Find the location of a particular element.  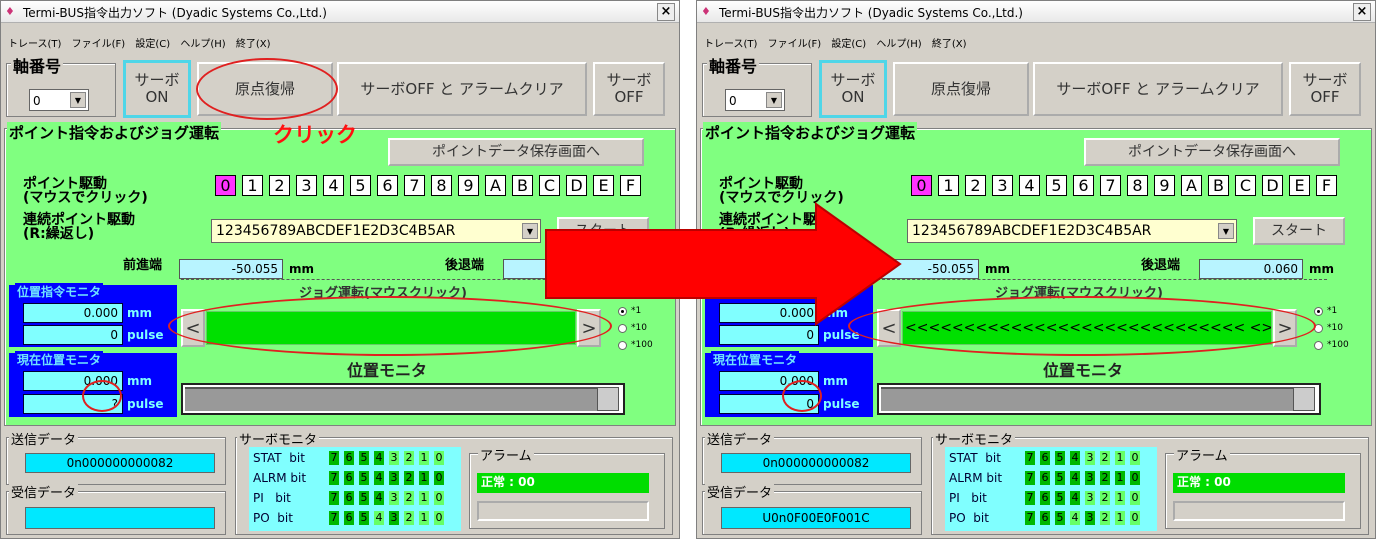

send-data-value: 0n000000000082 is located at coordinates (816, 463).